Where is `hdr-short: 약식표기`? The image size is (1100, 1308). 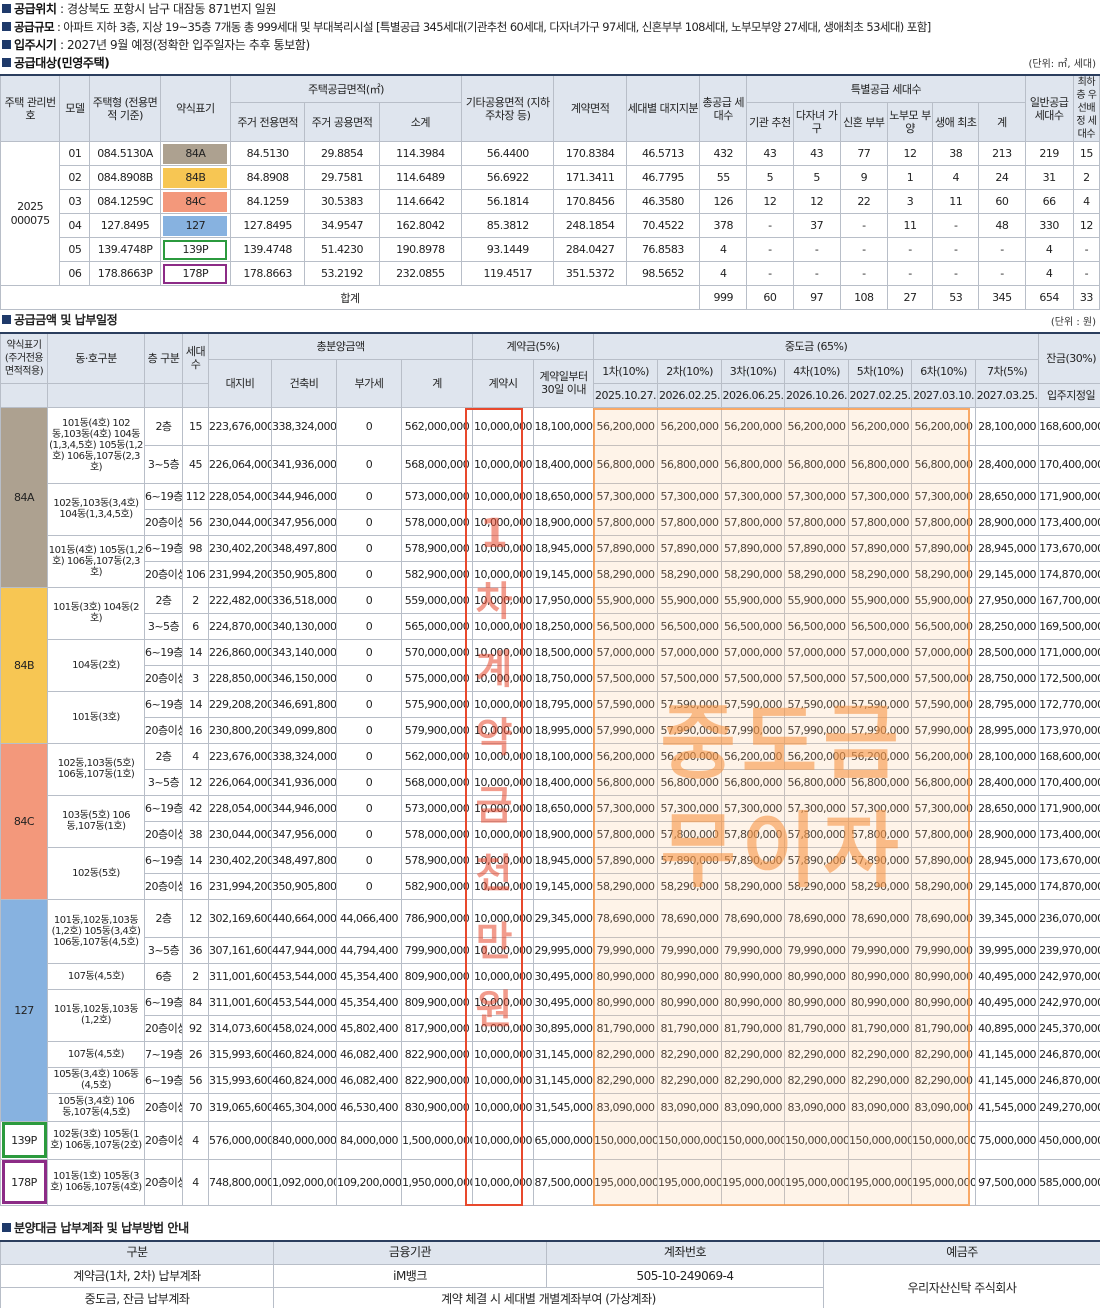 hdr-short: 약식표기 is located at coordinates (195, 108).